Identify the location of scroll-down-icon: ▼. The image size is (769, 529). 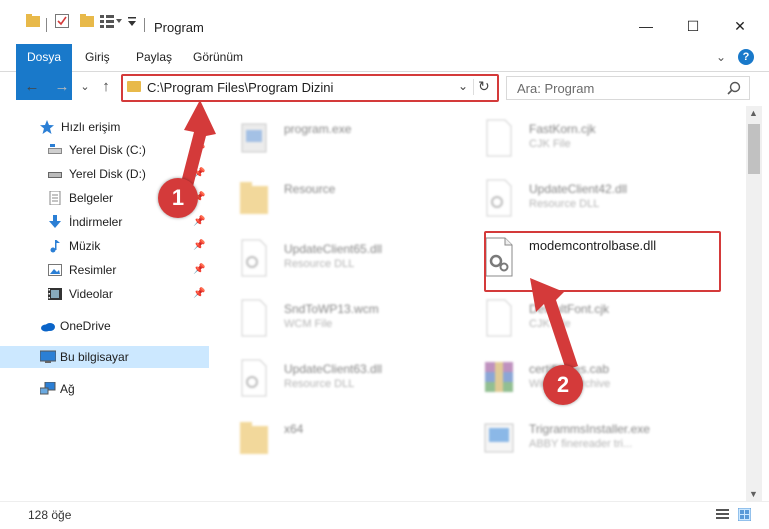
(753, 494).